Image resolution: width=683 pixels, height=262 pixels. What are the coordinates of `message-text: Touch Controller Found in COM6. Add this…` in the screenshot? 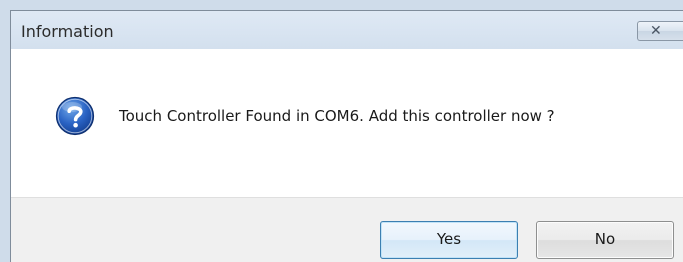 It's located at (337, 116).